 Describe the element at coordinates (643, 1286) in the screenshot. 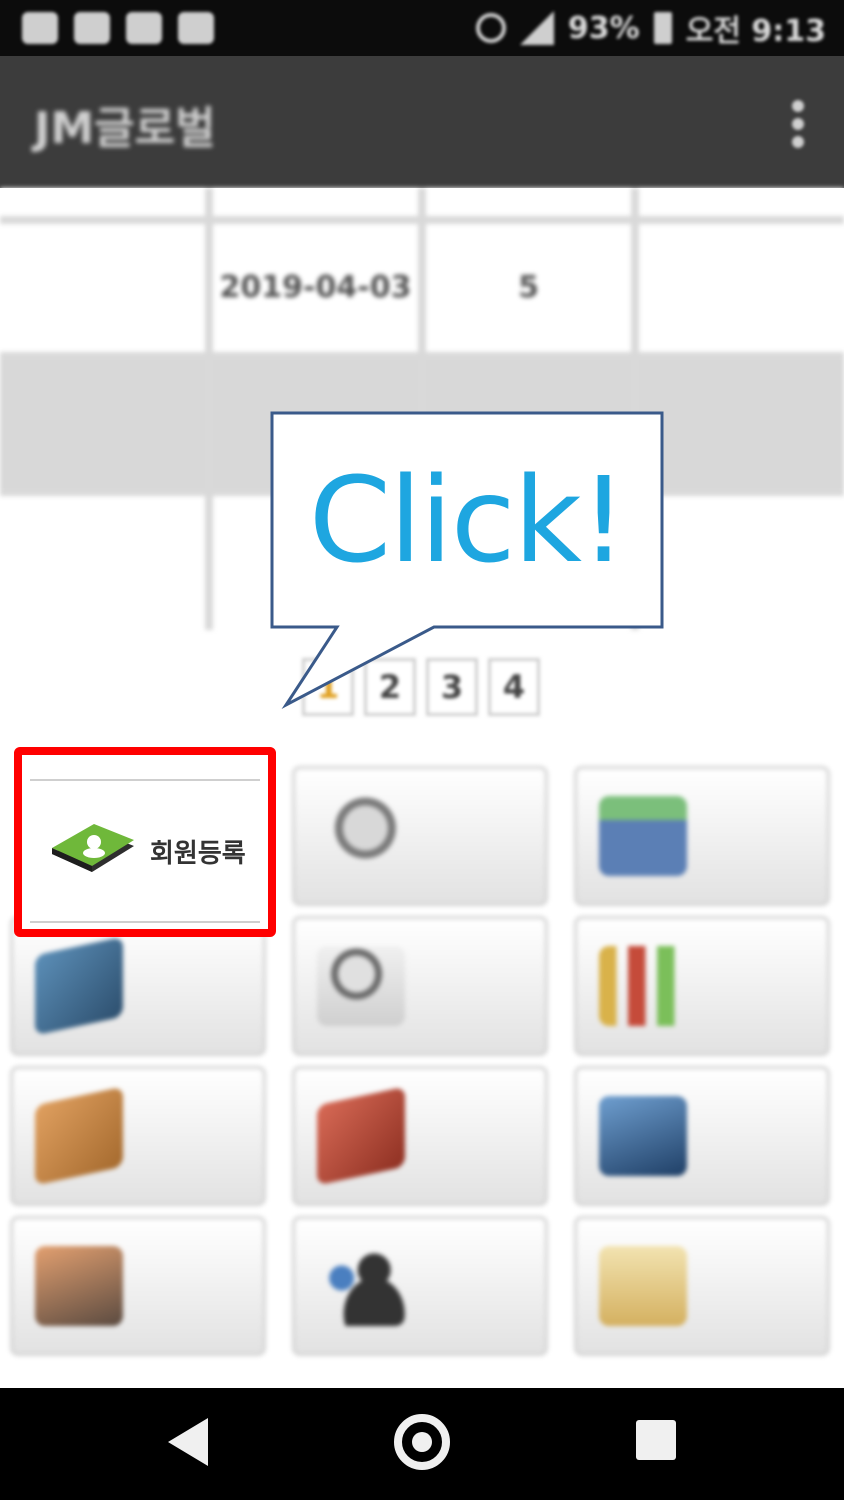

I see `id-card-icon` at that location.